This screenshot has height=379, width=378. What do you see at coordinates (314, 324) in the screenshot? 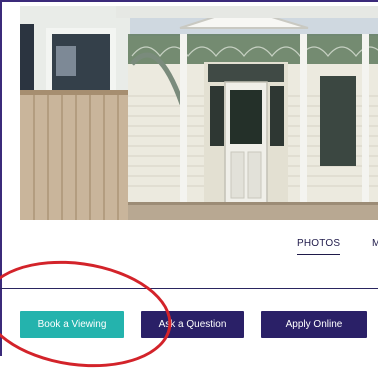
I see `apply-online-button: Apply Online` at bounding box center [314, 324].